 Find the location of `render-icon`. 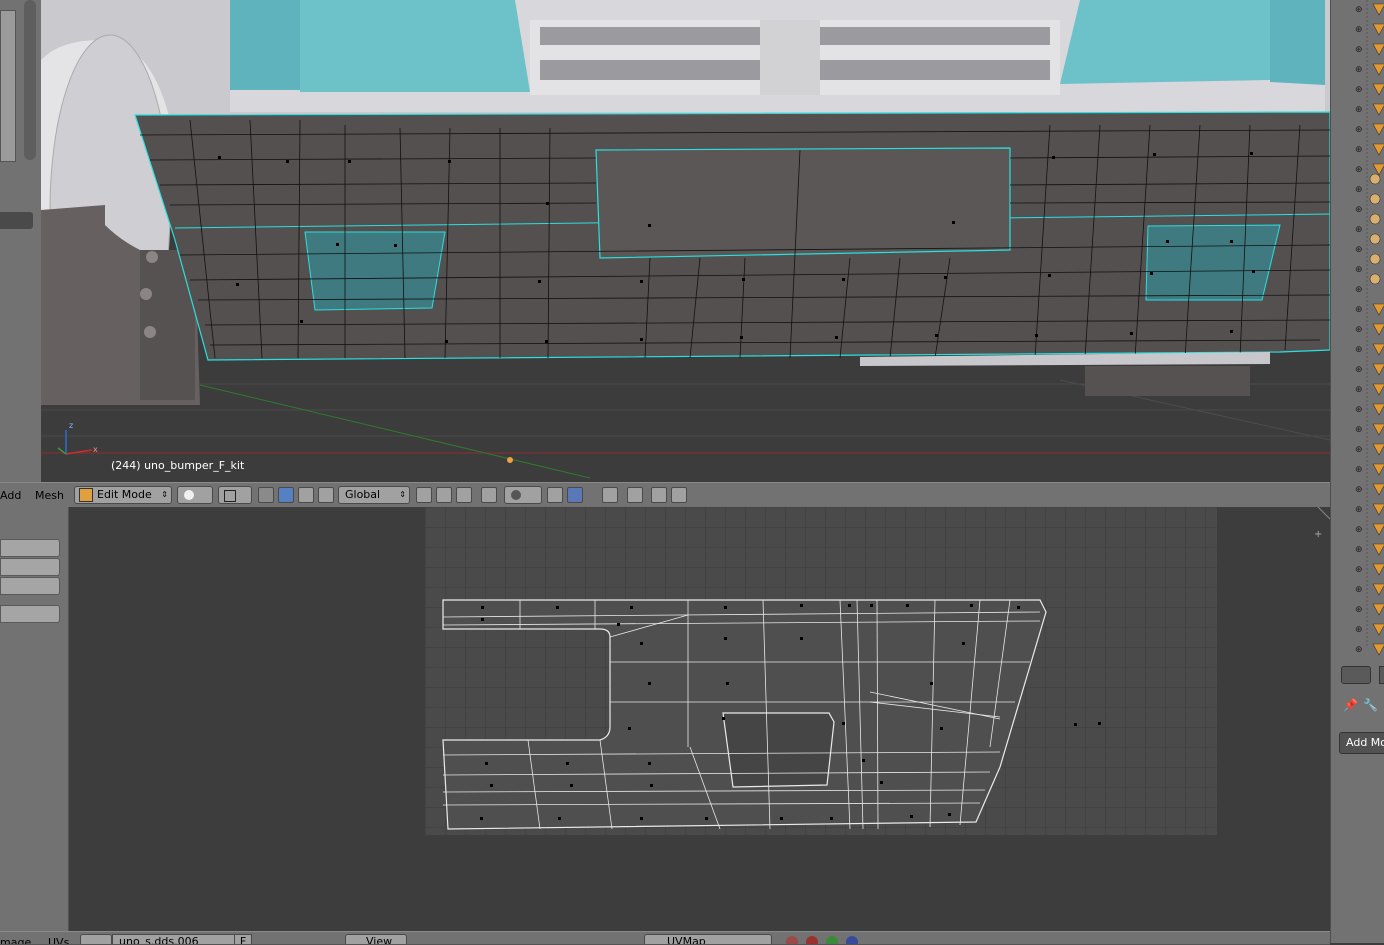

render-icon is located at coordinates (659, 495).